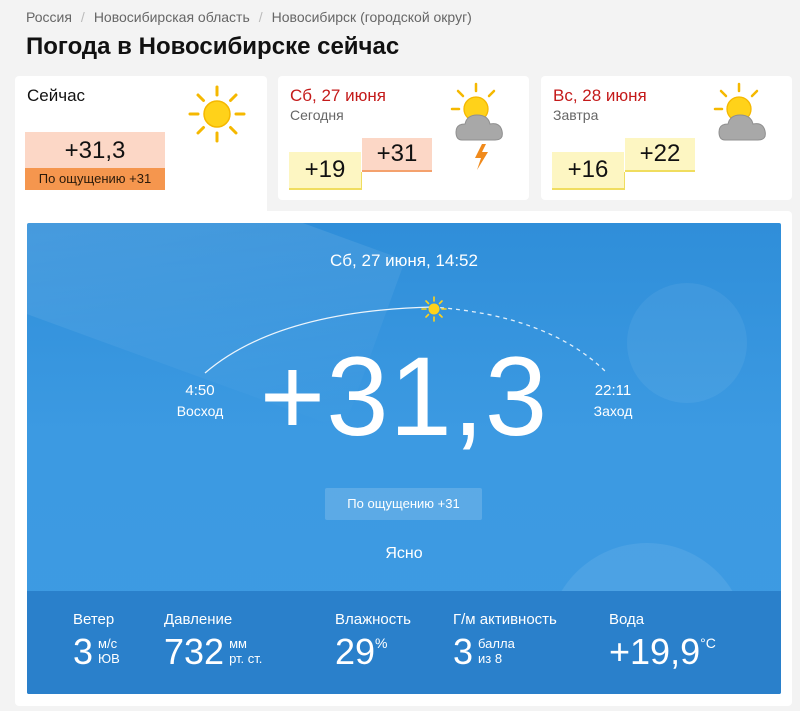 This screenshot has height=711, width=800. Describe the element at coordinates (194, 651) in the screenshot. I see `stat-value: 732` at that location.